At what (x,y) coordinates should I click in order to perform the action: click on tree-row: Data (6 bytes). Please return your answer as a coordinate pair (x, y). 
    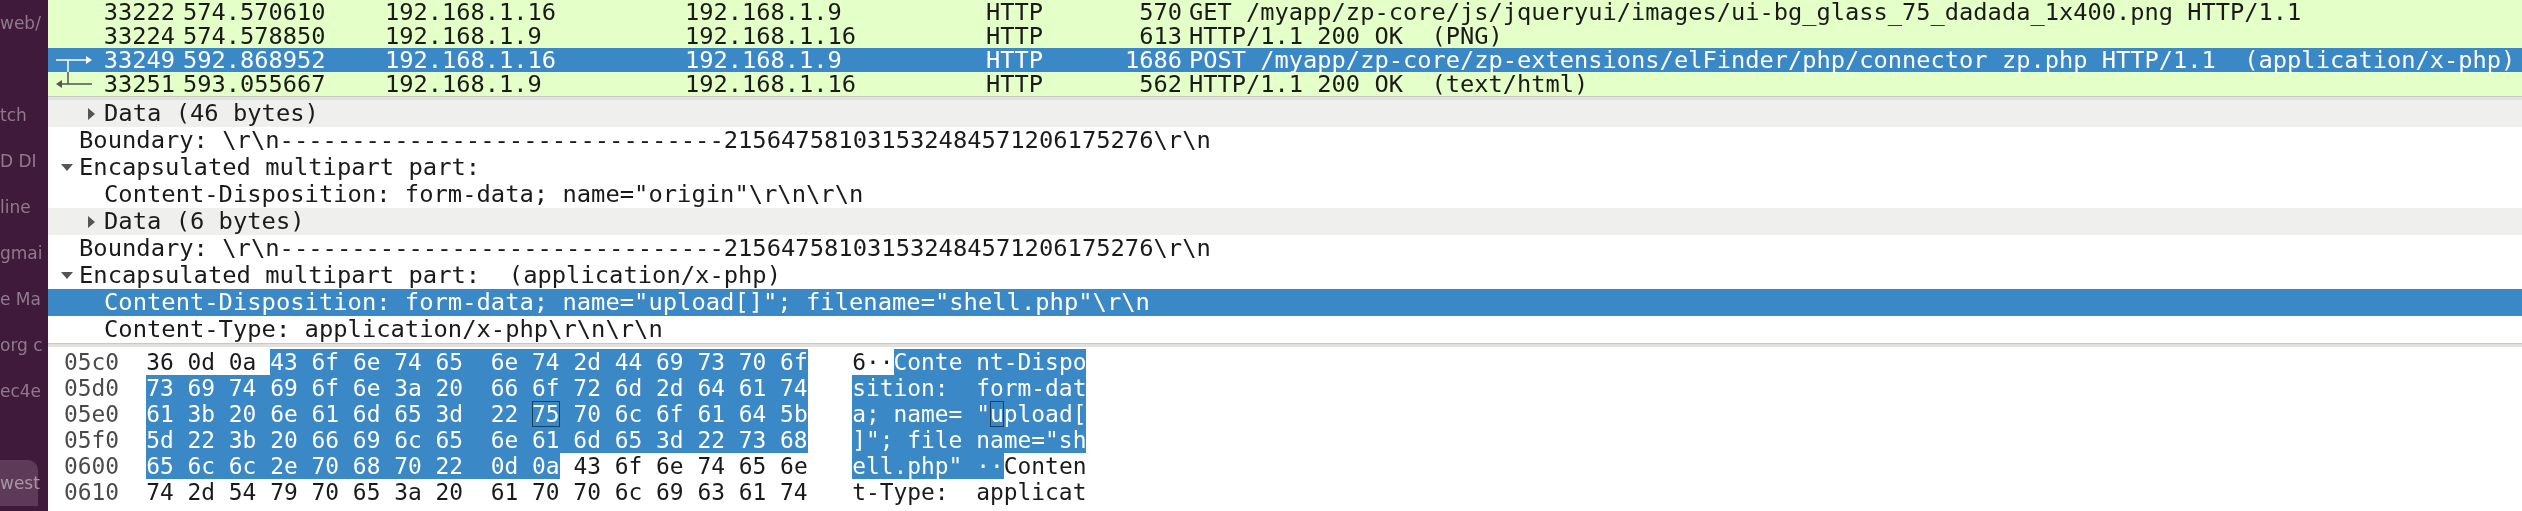
    Looking at the image, I should click on (1285, 221).